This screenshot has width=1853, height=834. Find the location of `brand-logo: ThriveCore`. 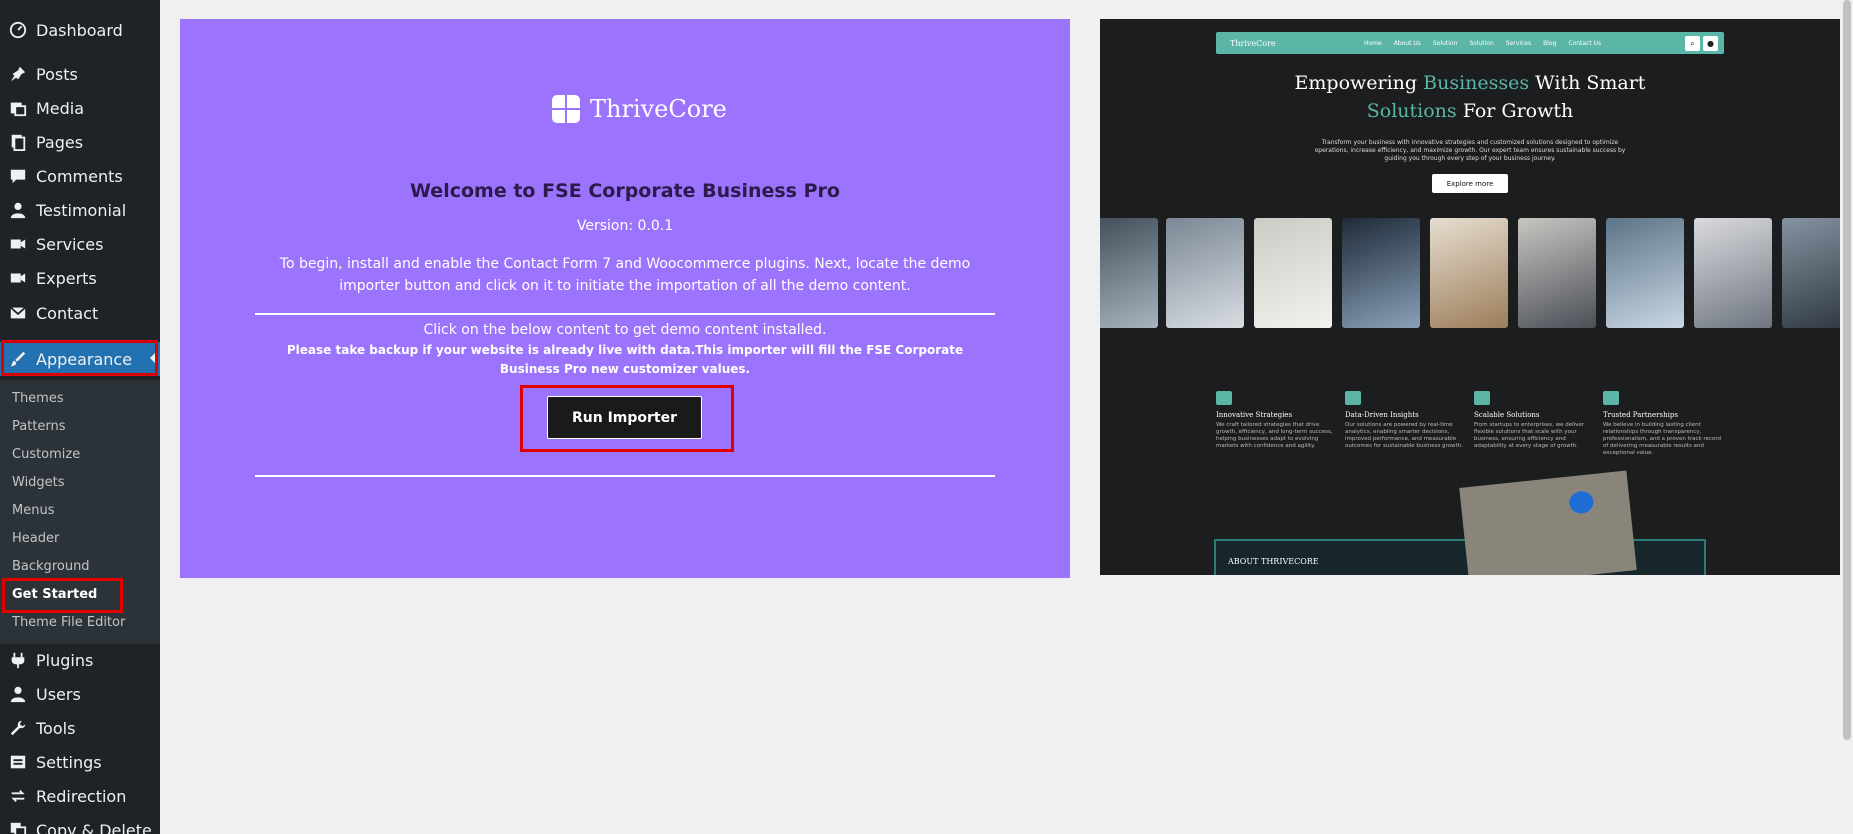

brand-logo: ThriveCore is located at coordinates (638, 109).